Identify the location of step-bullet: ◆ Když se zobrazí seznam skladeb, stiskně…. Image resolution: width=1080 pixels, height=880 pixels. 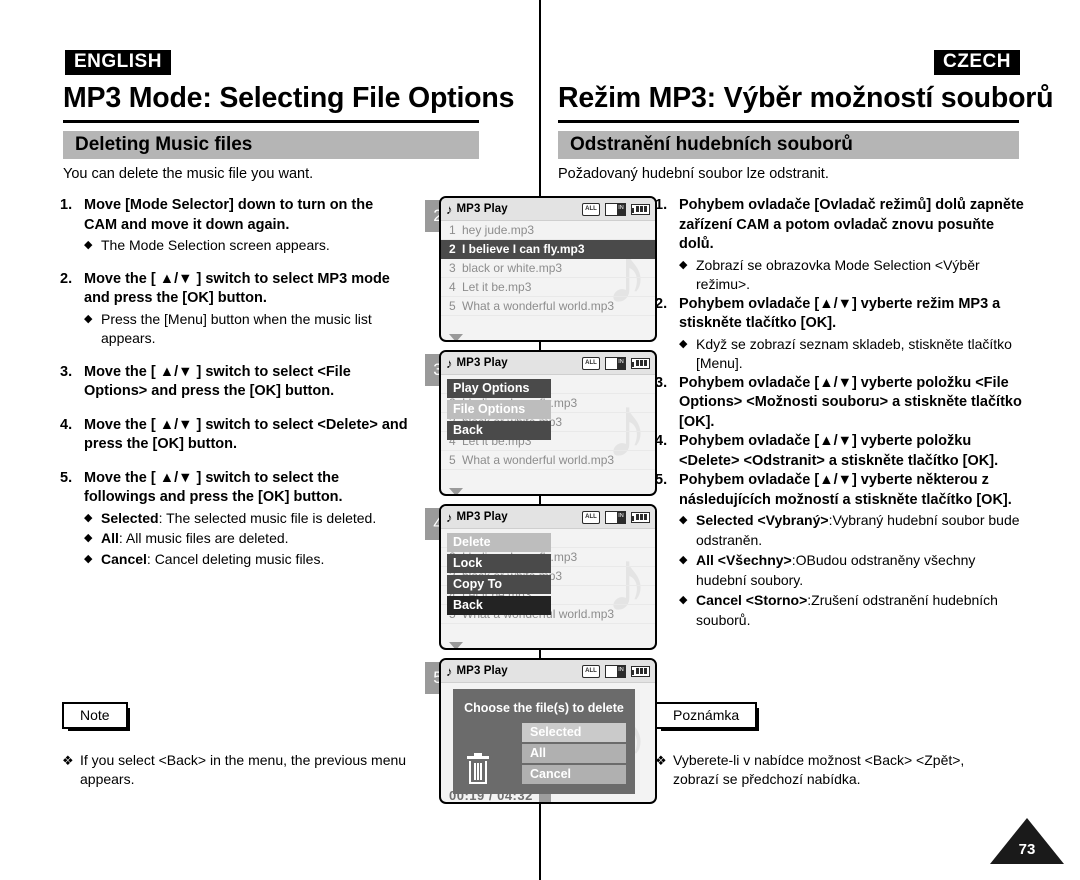
(852, 354).